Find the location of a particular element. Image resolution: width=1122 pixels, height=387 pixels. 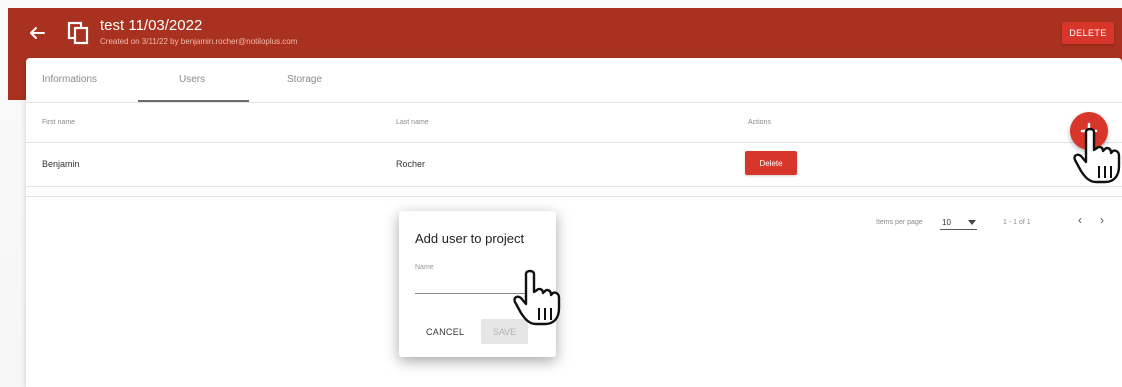

cancel-button: CANCEL is located at coordinates (445, 332).